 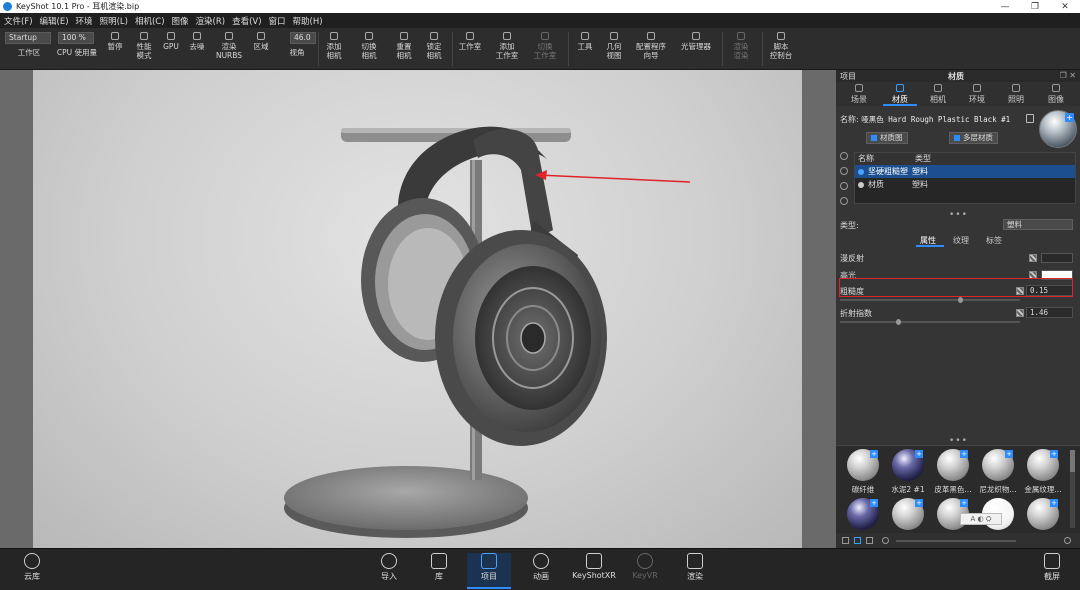 I want to click on toolbar-switch-camera: 切换 相机, so click(x=369, y=49).